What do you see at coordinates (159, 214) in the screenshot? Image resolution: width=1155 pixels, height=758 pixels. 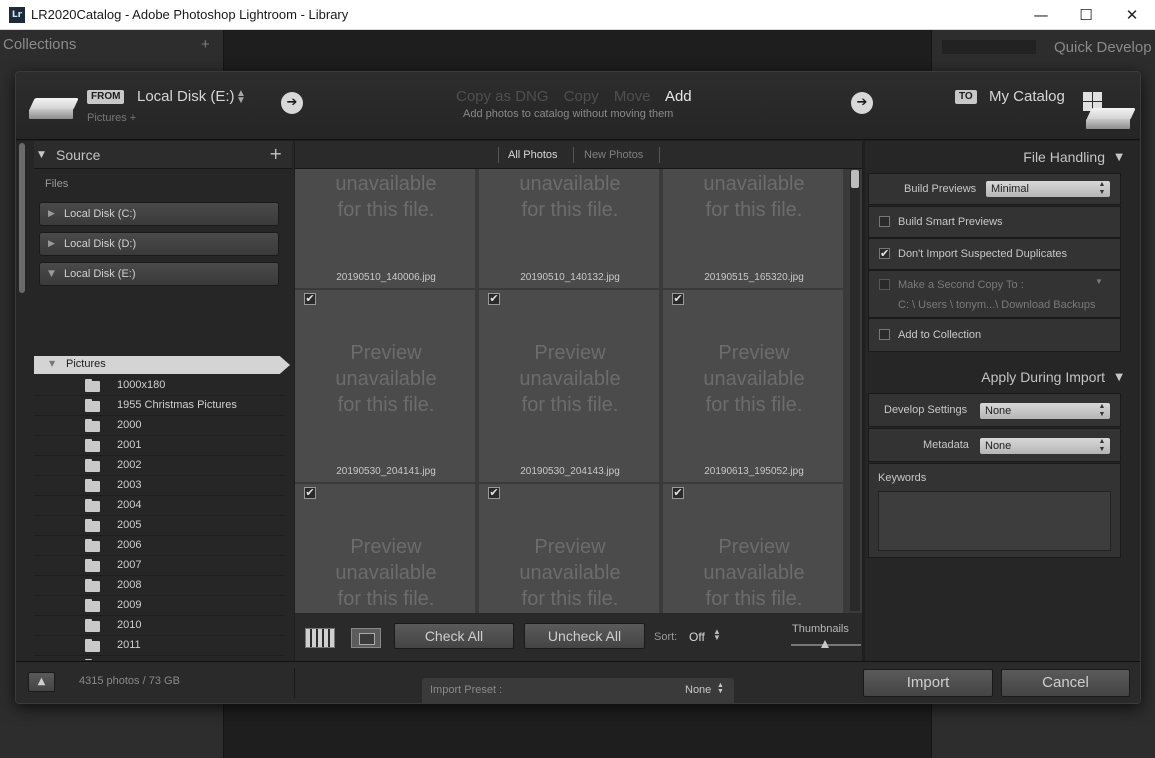 I see `disk-row-c: ▶ Local Disk (C:)` at bounding box center [159, 214].